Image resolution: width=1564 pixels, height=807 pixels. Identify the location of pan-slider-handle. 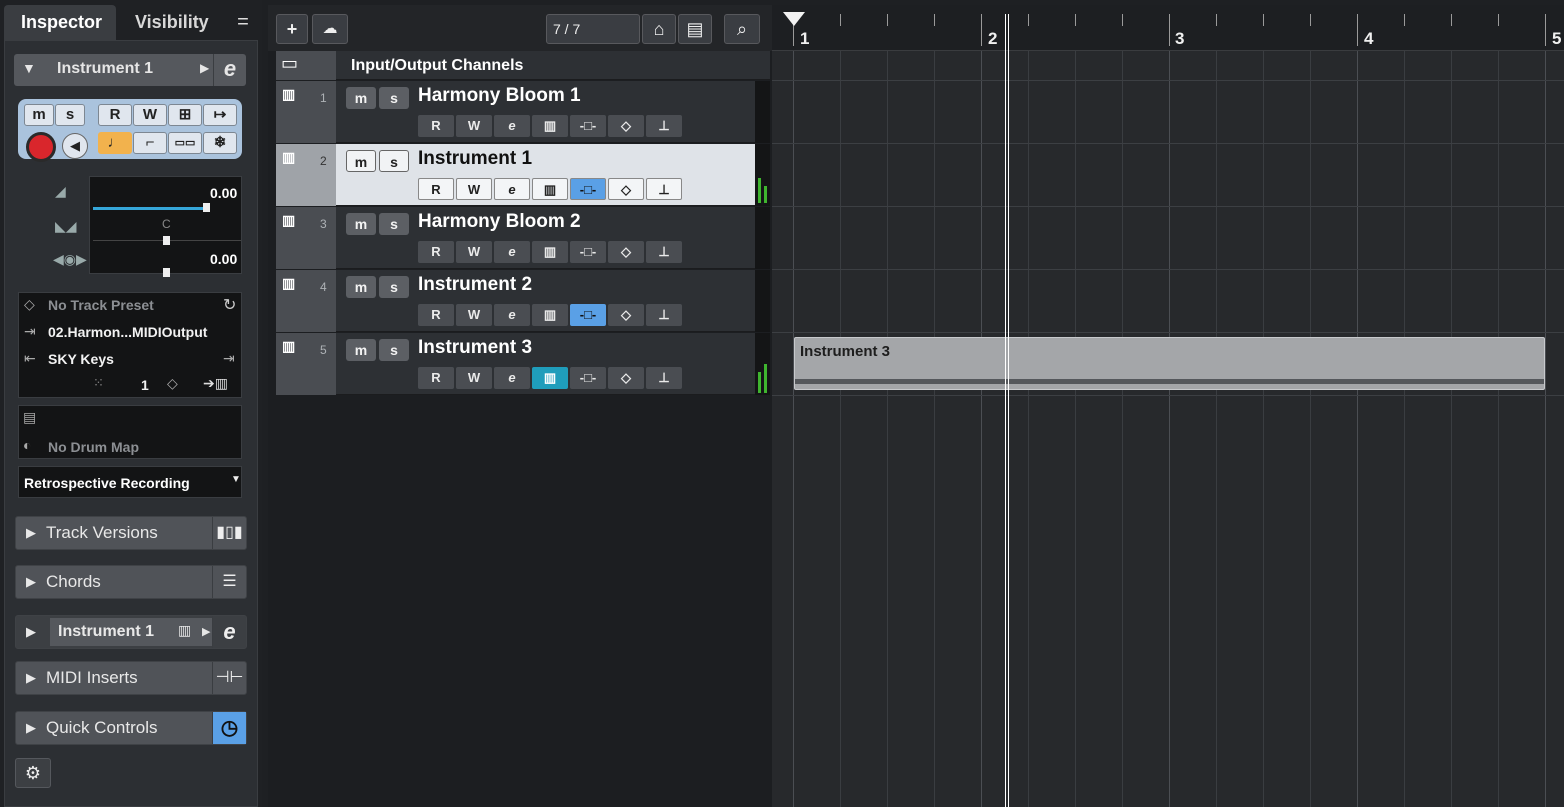
(166, 240).